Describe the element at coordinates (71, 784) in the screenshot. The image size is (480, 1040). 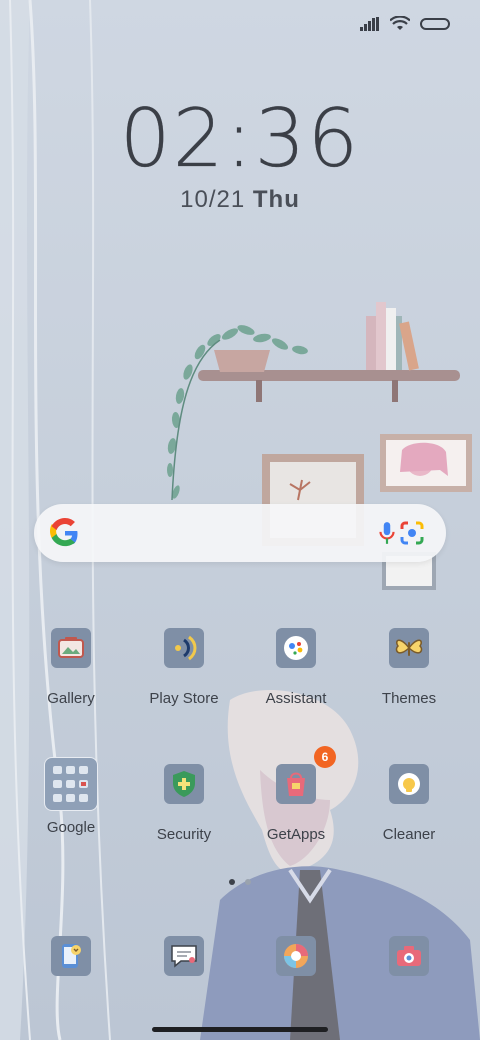
I see `google-folder-icon` at that location.